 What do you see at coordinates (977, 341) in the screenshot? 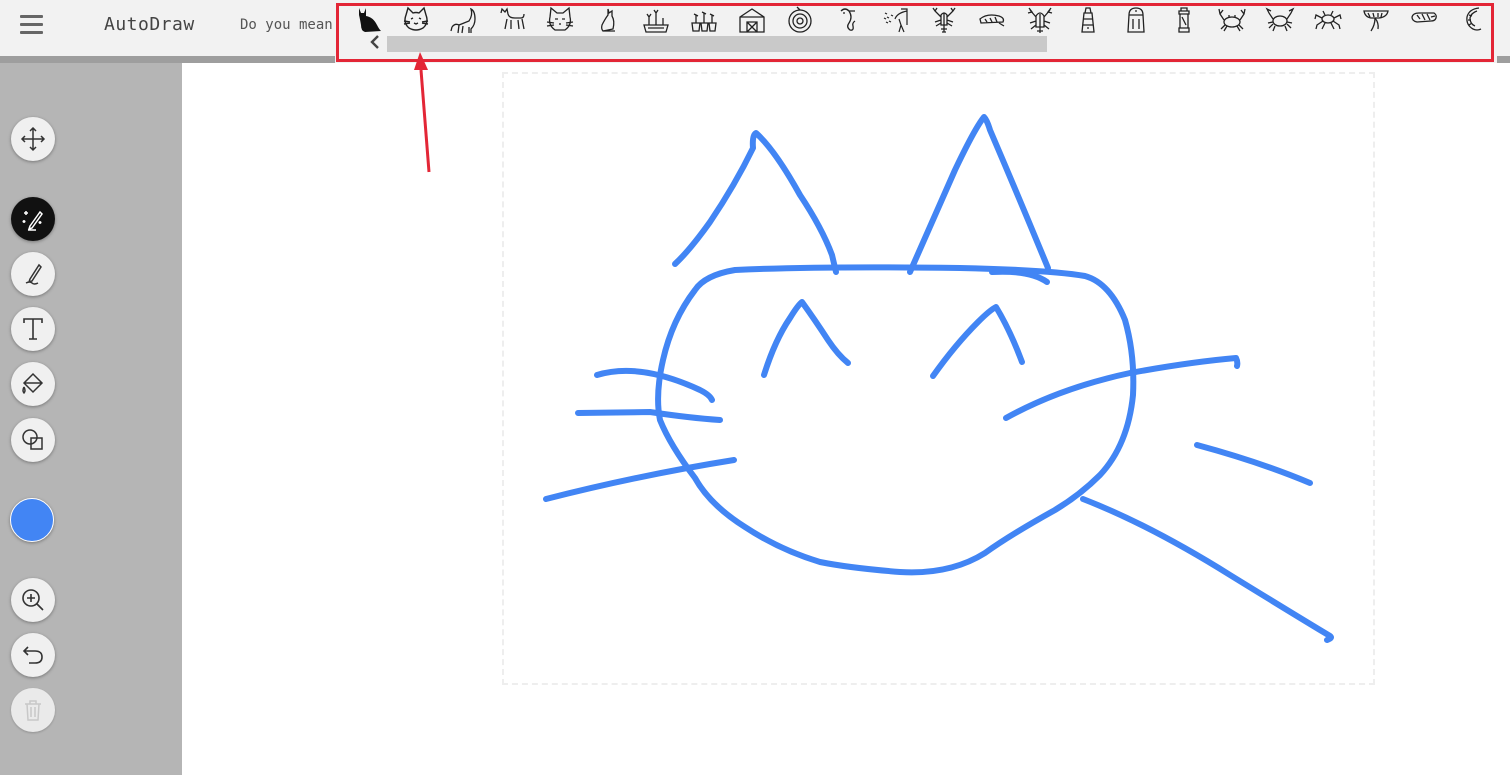
I see `right-eye-stroke` at bounding box center [977, 341].